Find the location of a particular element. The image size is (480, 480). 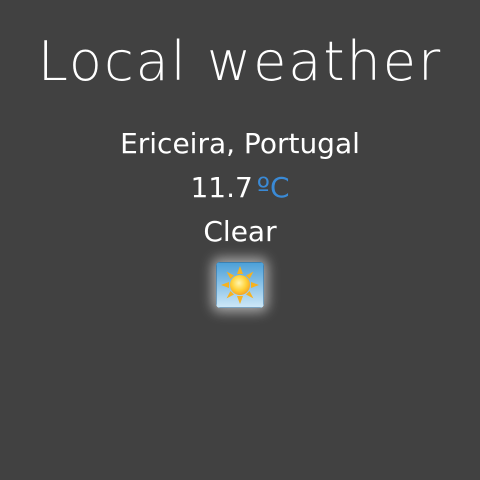

weather-condition: Clear is located at coordinates (240, 231).